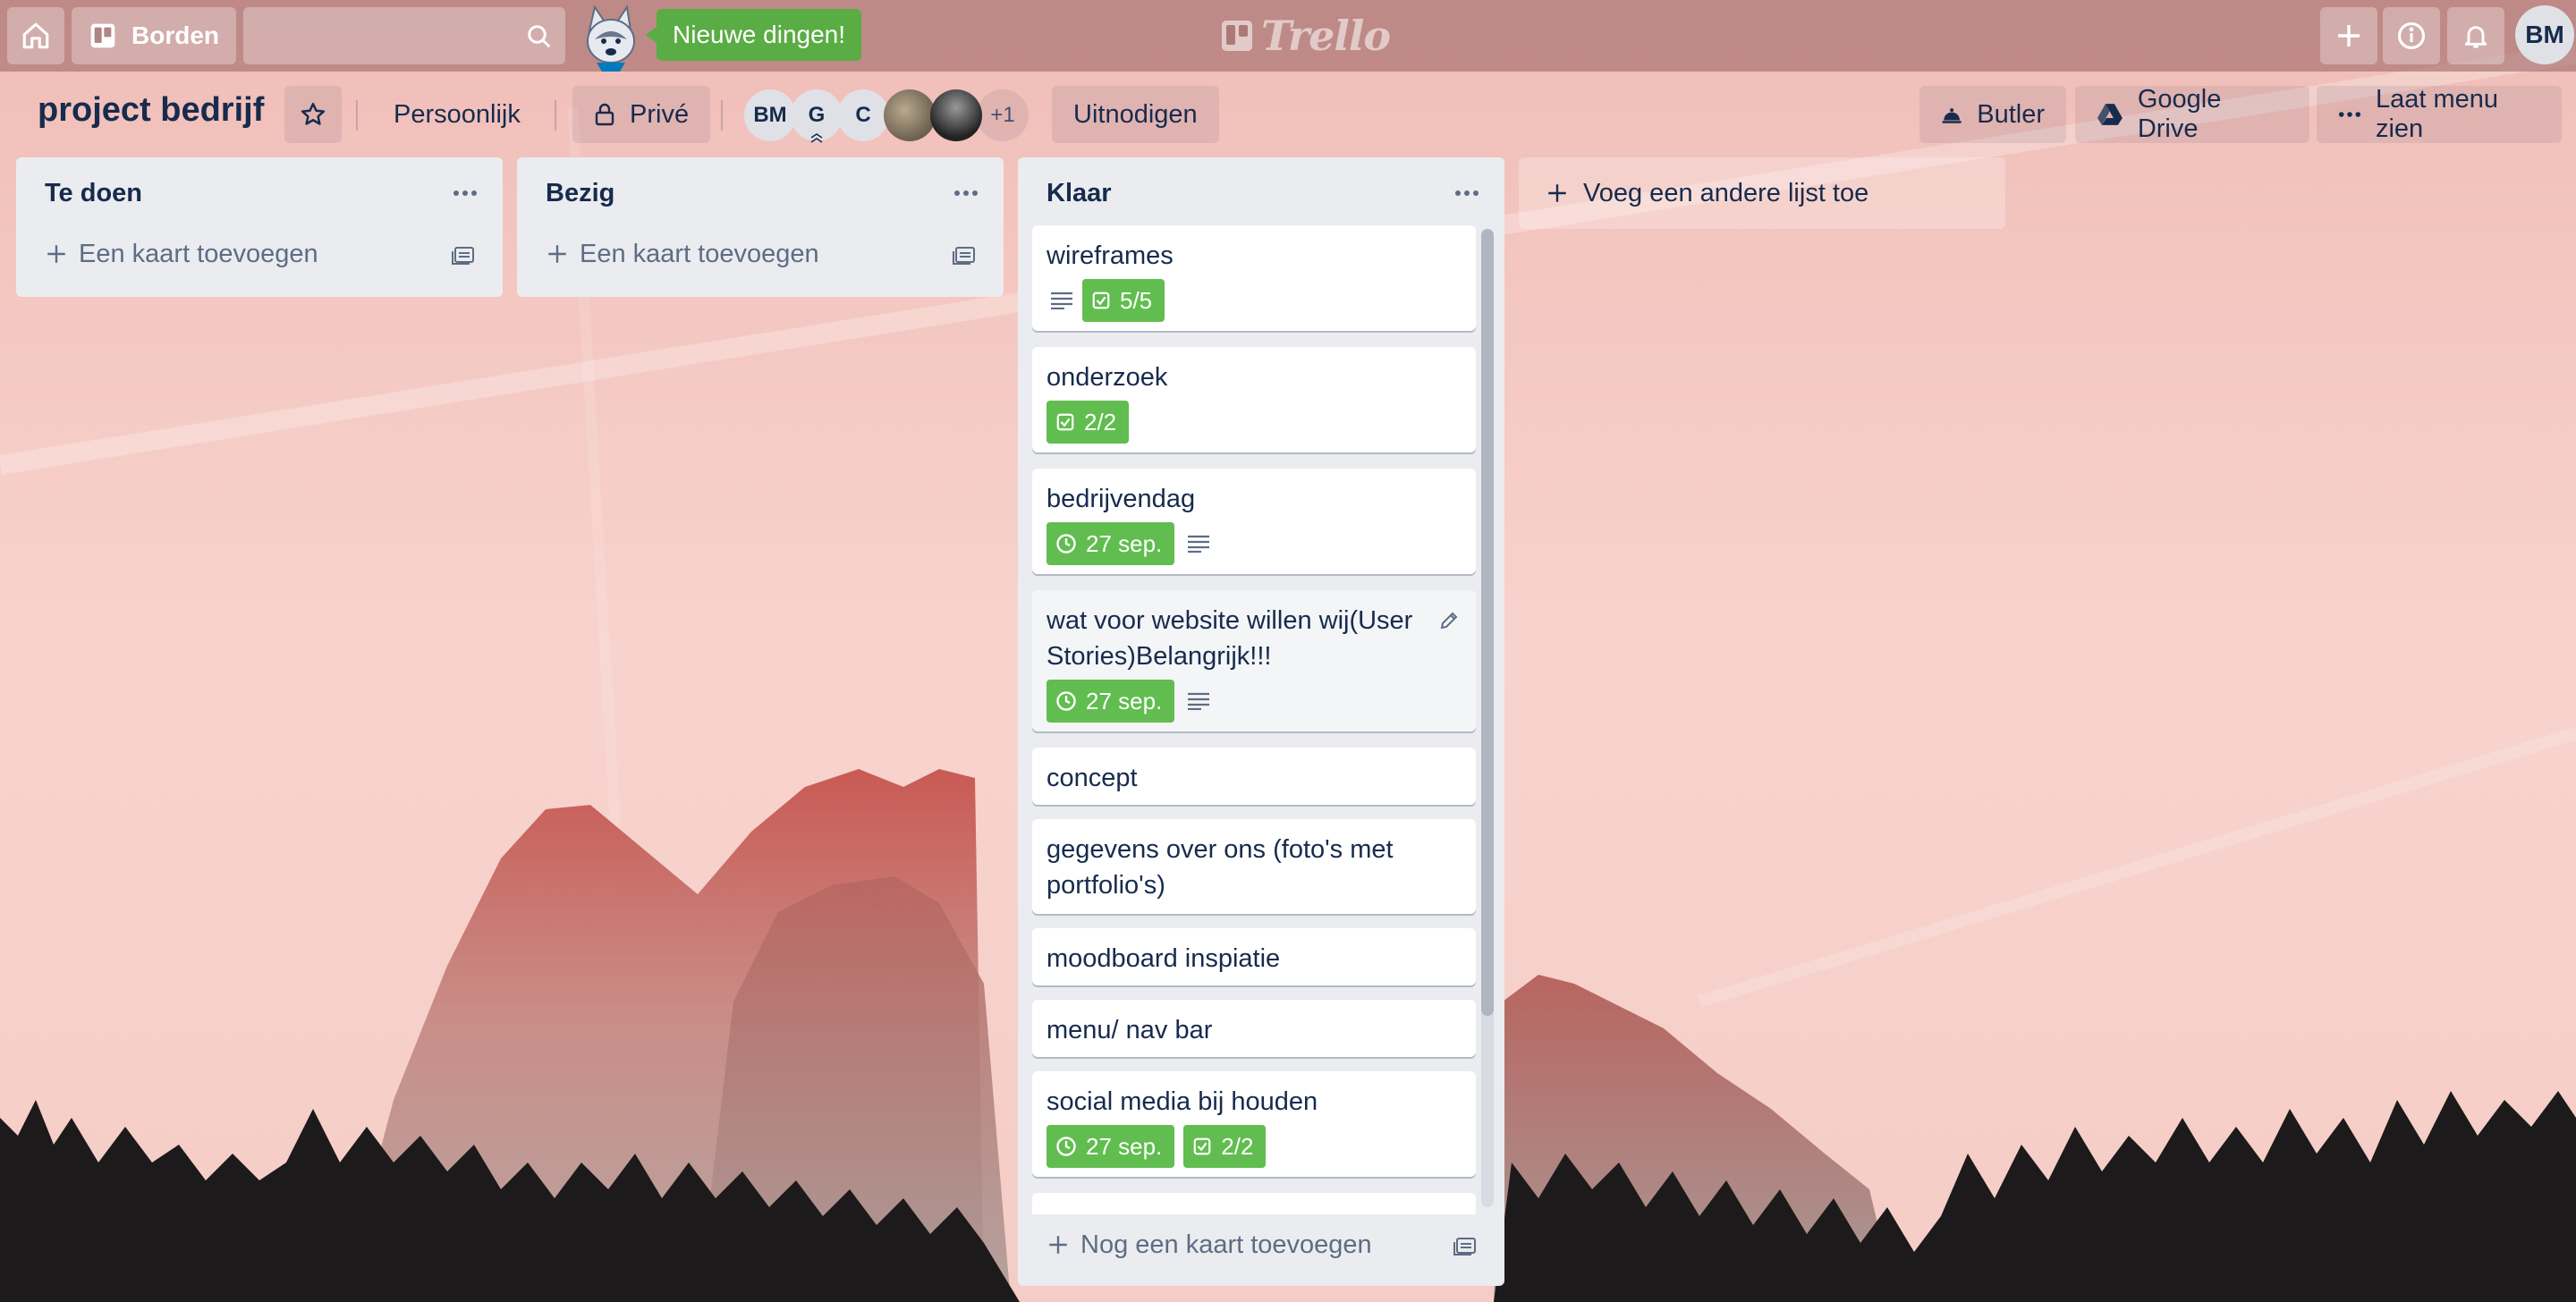  I want to click on card-badges: 27 sep., so click(1232, 701).